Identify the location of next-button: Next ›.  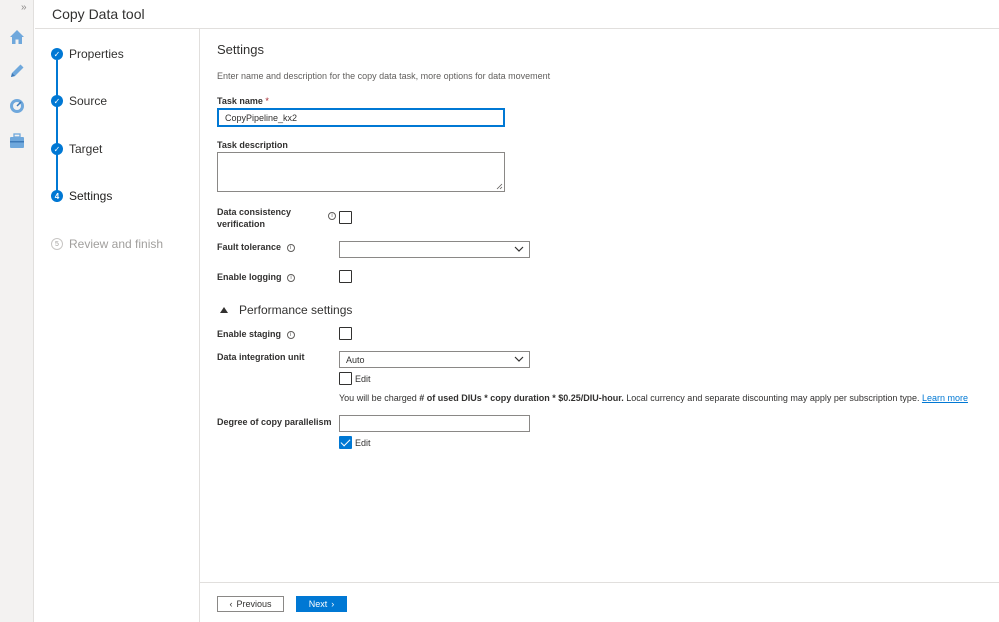
(321, 604).